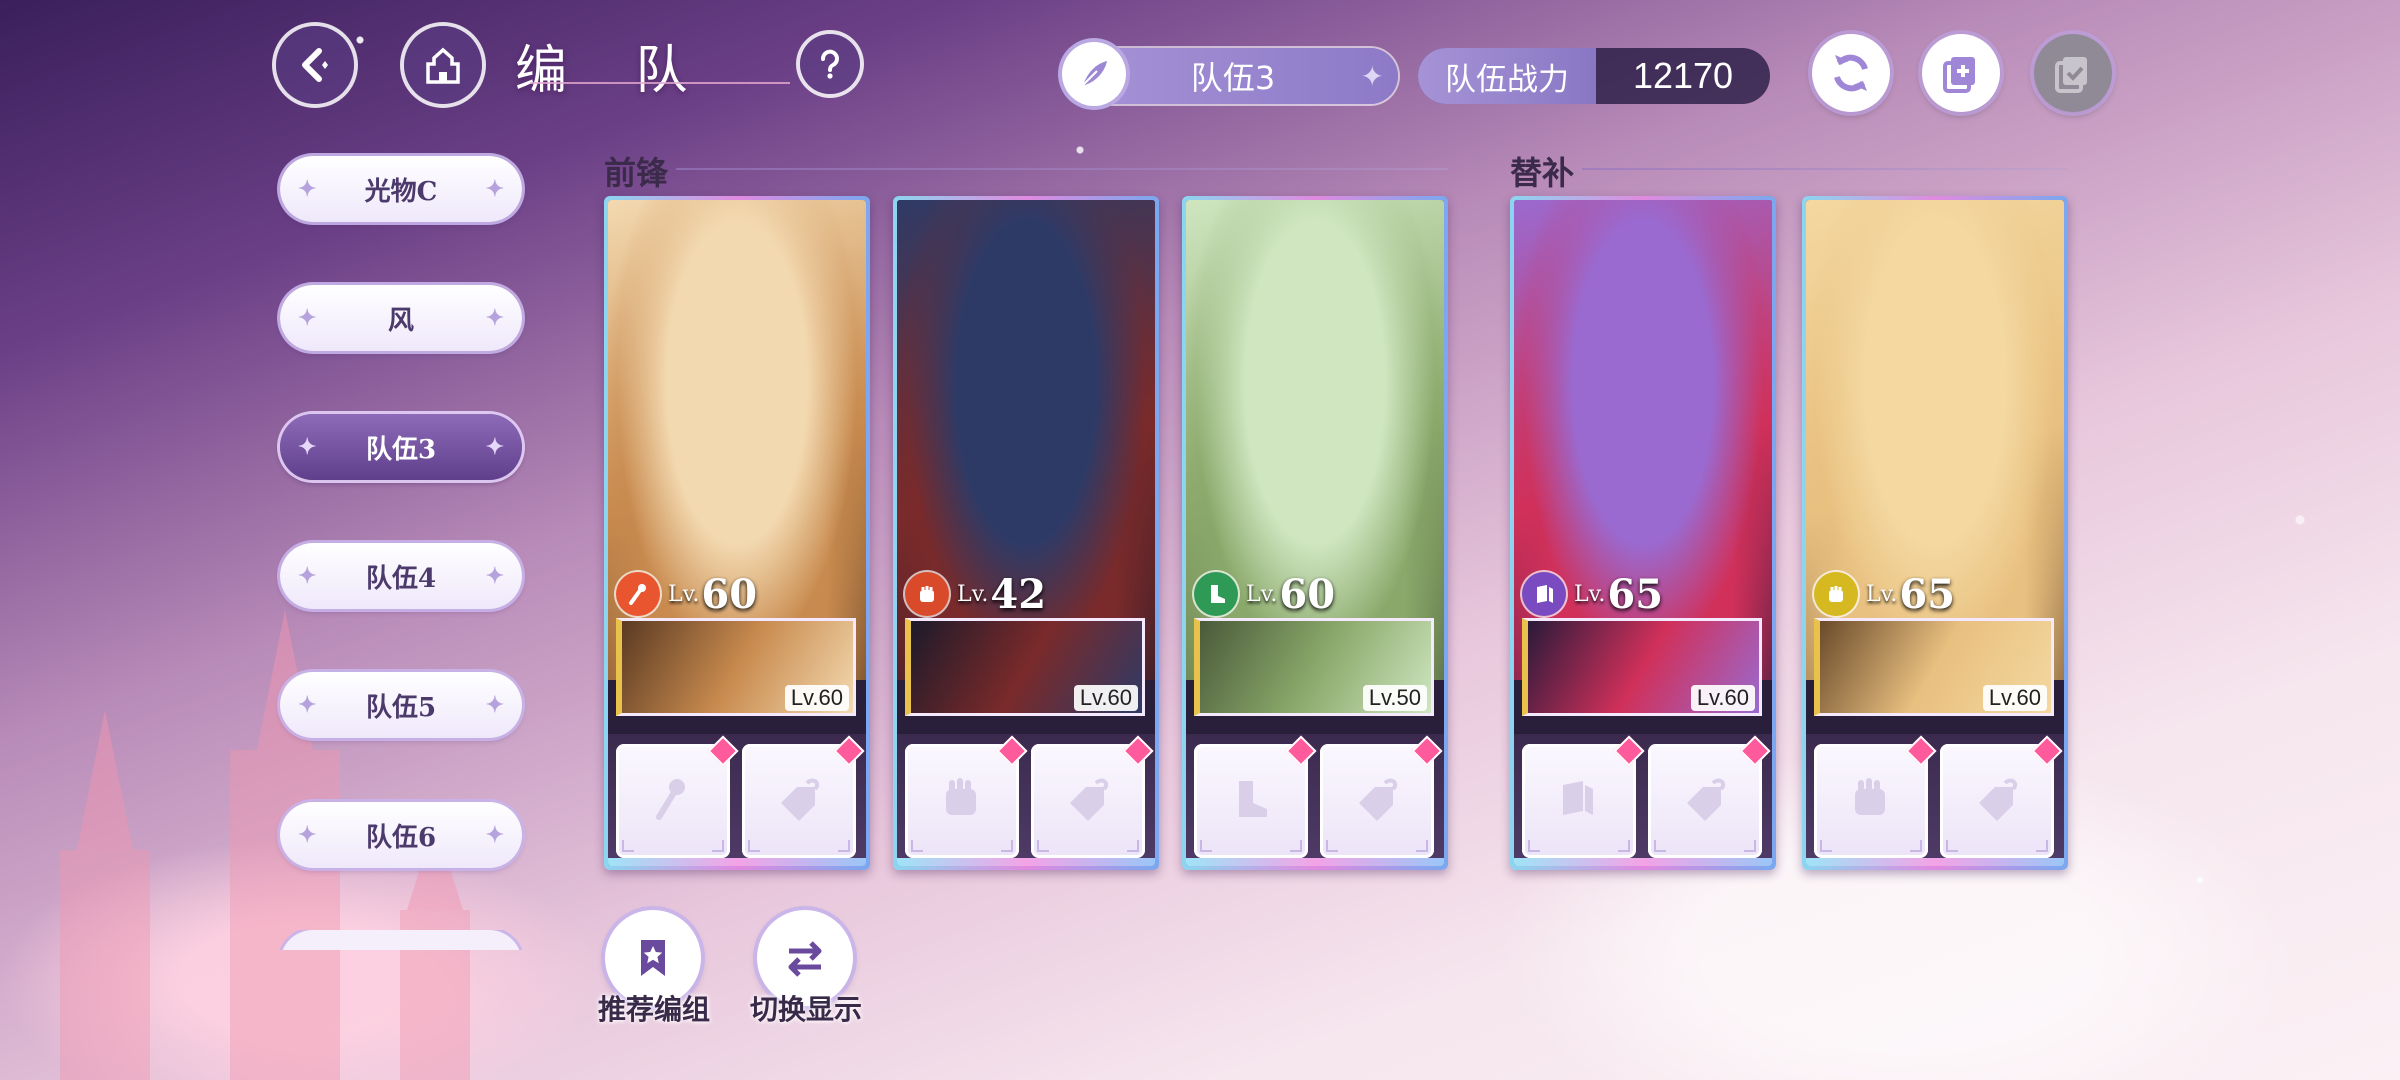 The height and width of the screenshot is (1080, 2400). I want to click on team-tab-5: ✦ 队伍5 ✦, so click(401, 705).